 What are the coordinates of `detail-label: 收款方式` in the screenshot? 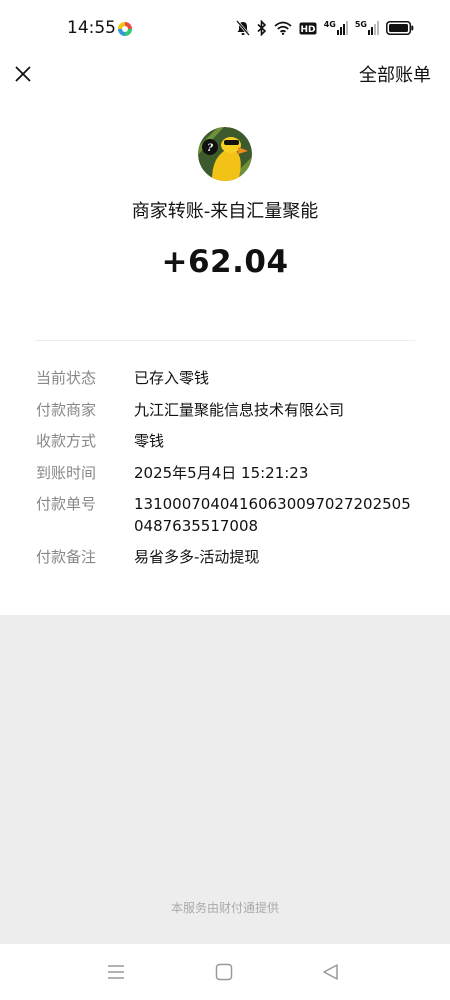 It's located at (66, 441).